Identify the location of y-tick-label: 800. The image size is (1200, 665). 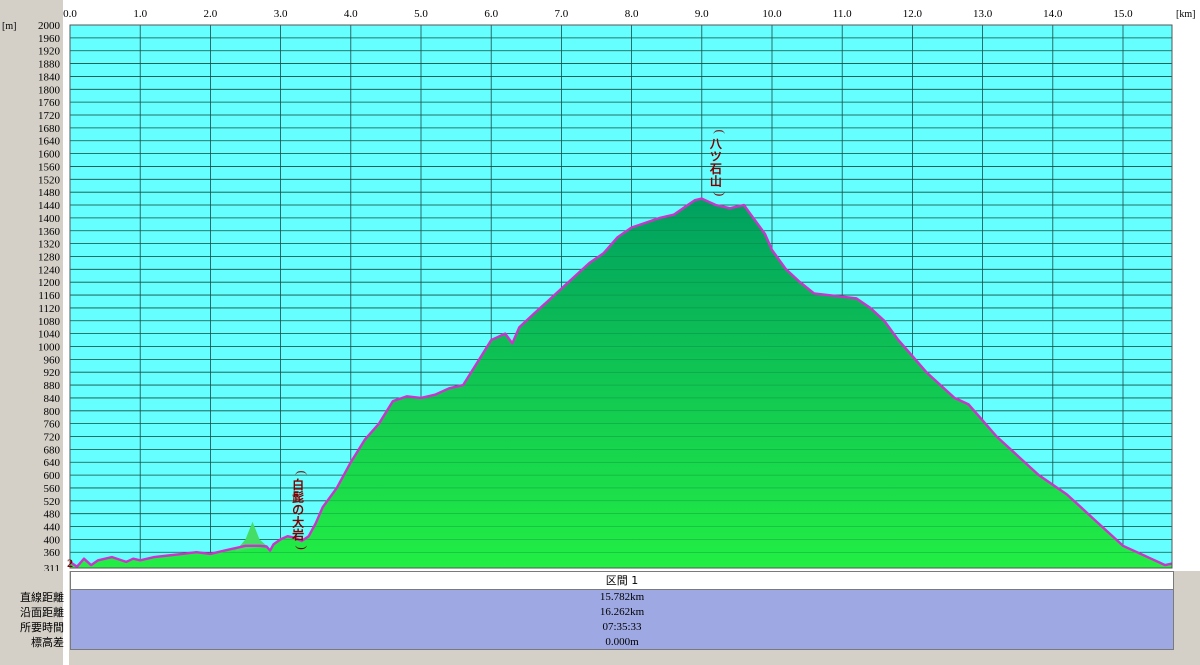
(52, 412).